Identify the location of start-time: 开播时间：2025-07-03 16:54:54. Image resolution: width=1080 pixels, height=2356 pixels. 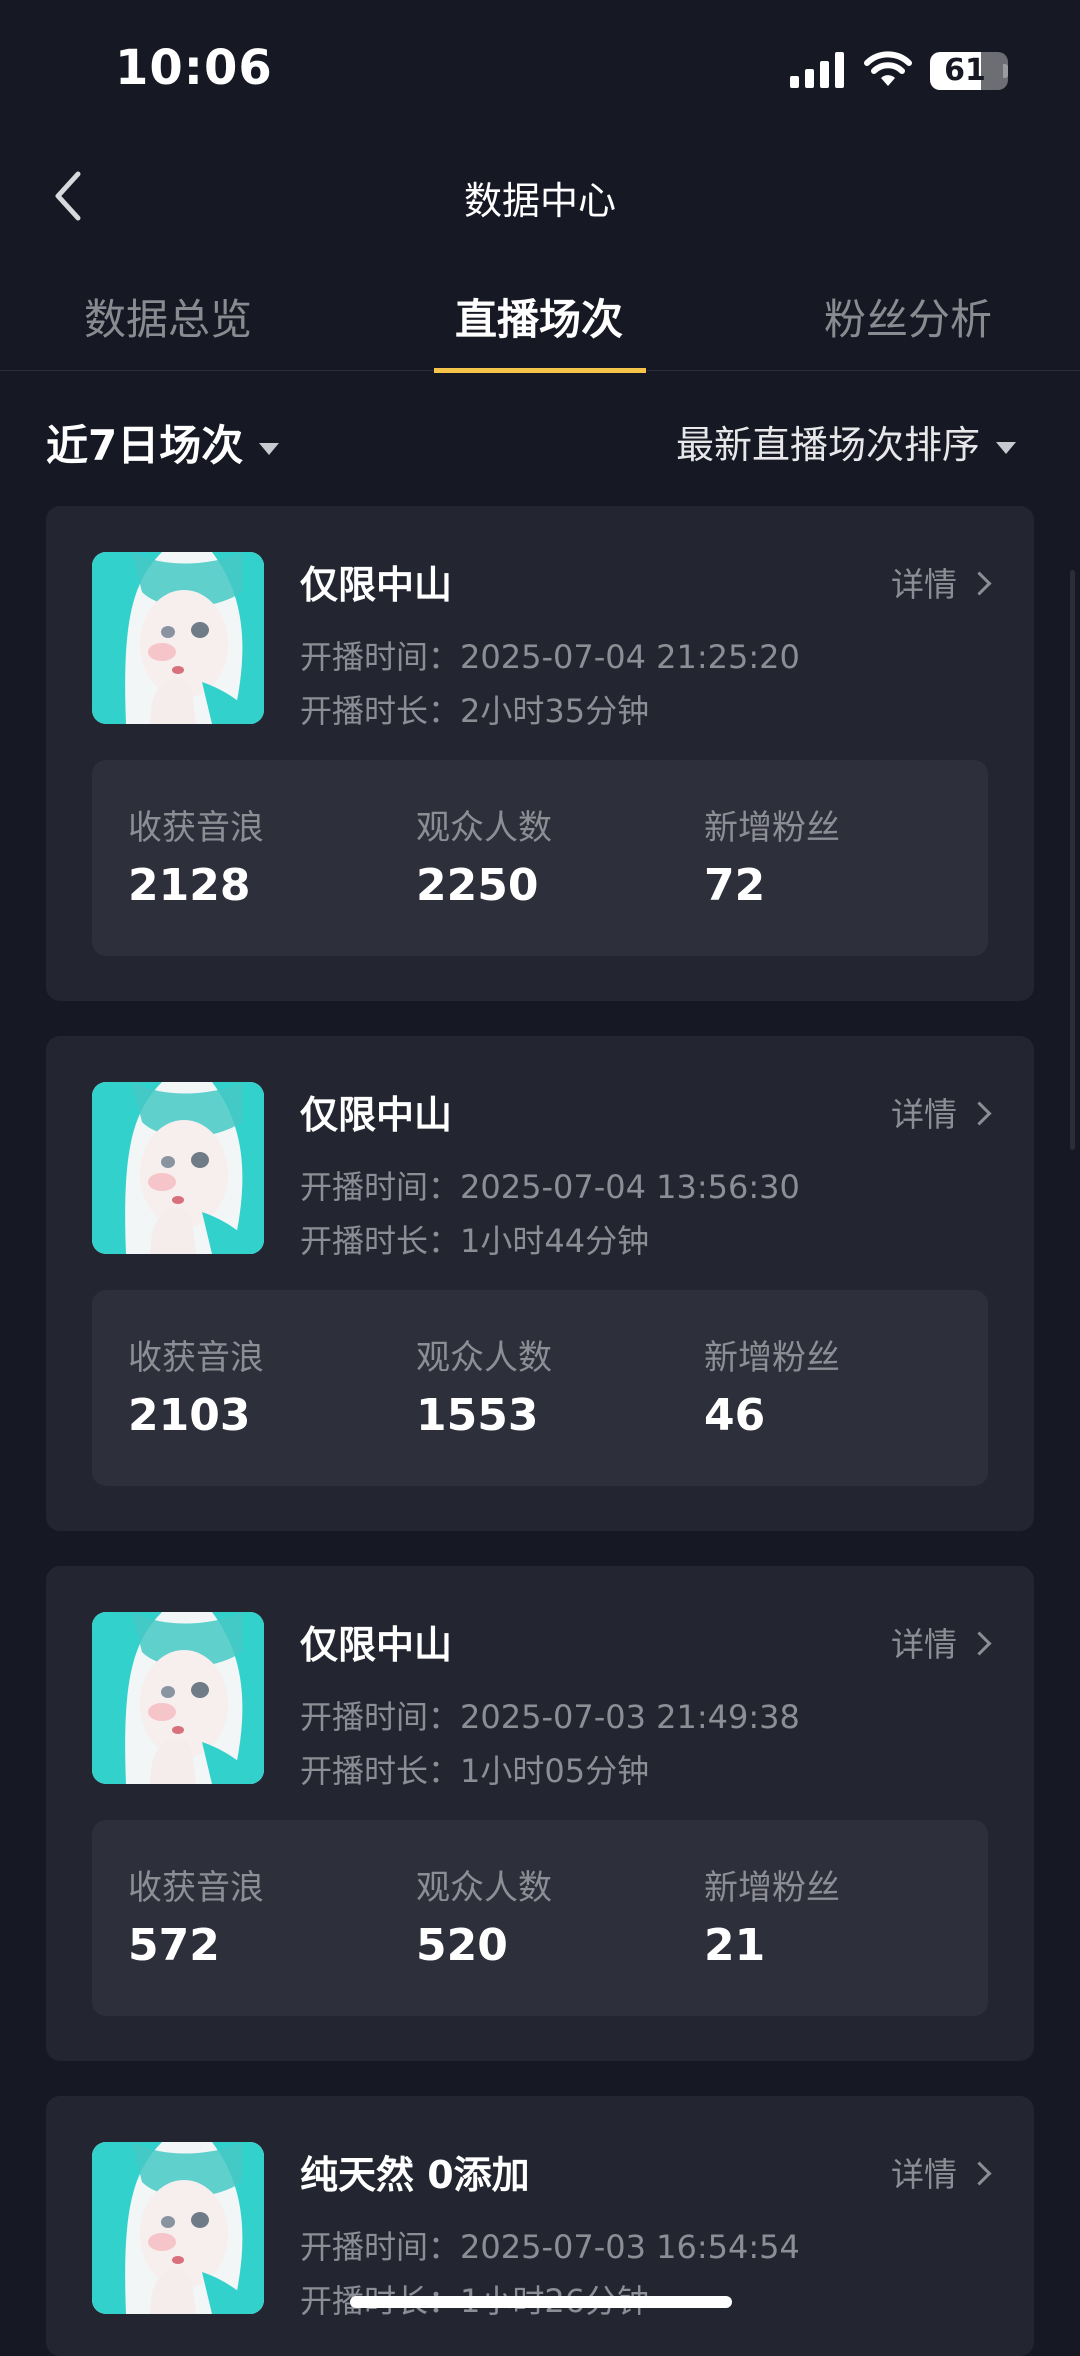
(550, 2247).